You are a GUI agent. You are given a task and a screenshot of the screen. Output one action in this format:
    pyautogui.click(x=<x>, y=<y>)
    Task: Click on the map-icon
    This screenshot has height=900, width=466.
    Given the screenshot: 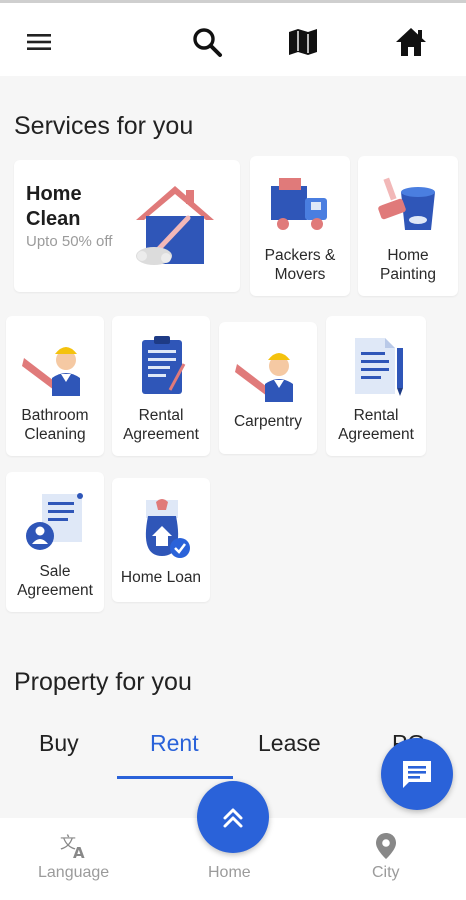 What is the action you would take?
    pyautogui.click(x=303, y=42)
    